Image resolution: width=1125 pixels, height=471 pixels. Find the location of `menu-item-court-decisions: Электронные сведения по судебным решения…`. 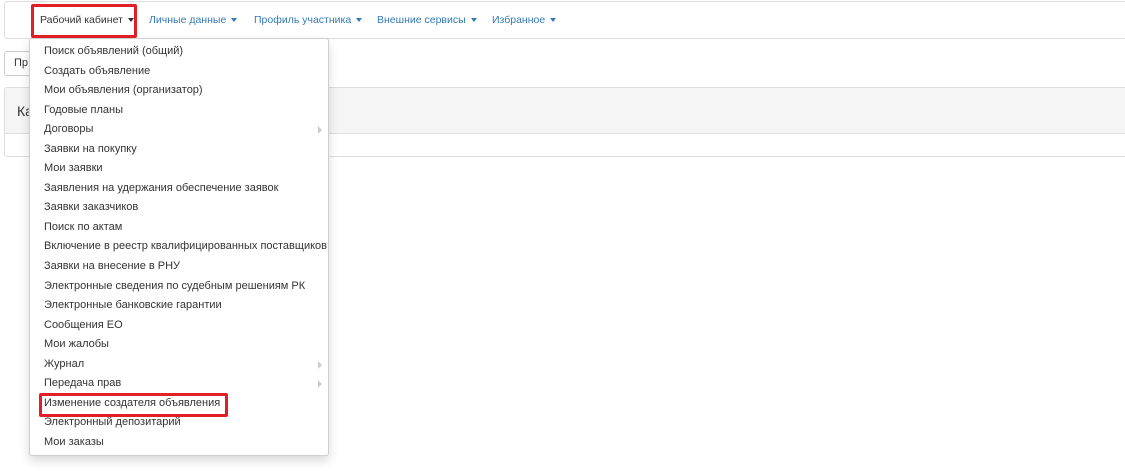

menu-item-court-decisions: Электронные сведения по судебным решения… is located at coordinates (179, 287).